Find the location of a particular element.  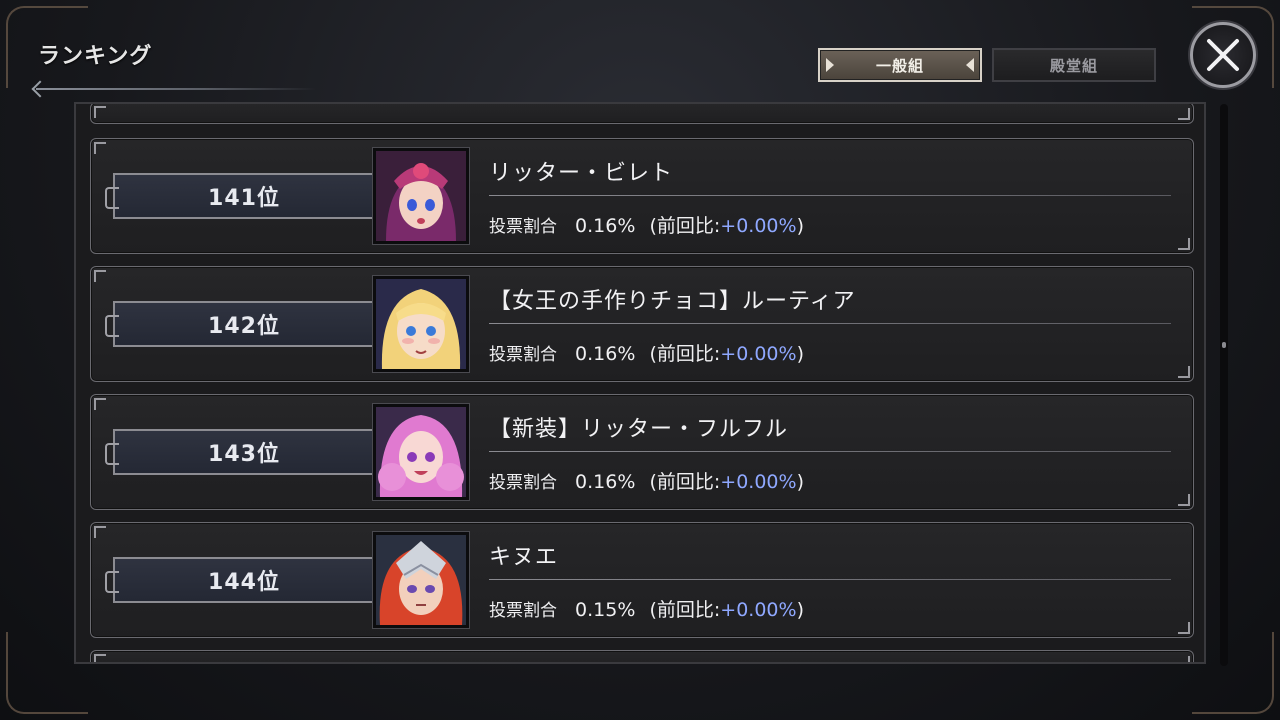

tab-general: 一般組 is located at coordinates (900, 65).